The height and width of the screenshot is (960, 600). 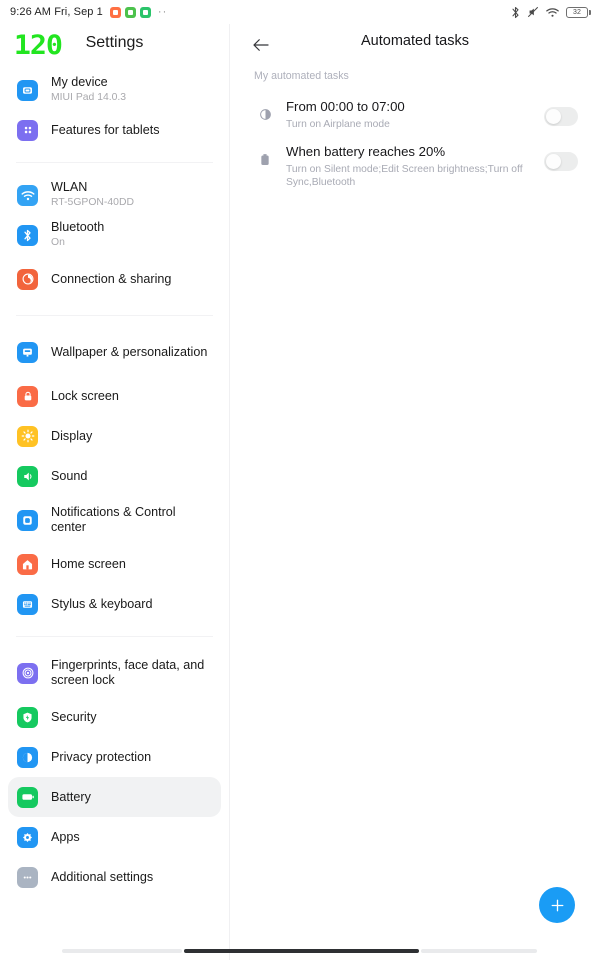 I want to click on sidebar-item-display: Display, so click(x=114, y=436).